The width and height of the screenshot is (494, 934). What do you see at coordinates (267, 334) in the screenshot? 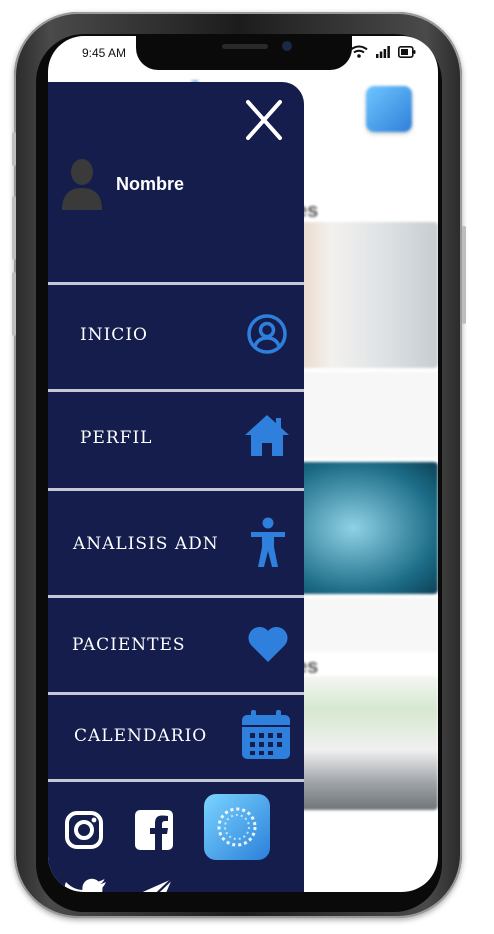
I see `user-circle-icon` at bounding box center [267, 334].